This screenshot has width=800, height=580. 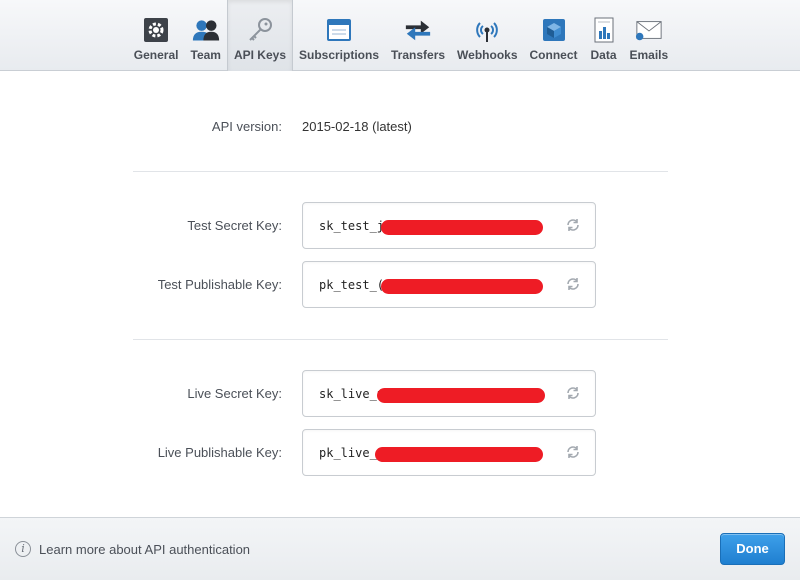 I want to click on document-chart-icon, so click(x=604, y=30).